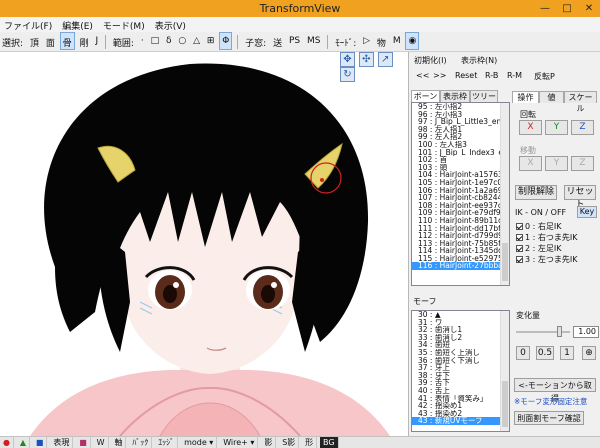 This screenshot has width=600, height=448. Describe the element at coordinates (40, 442) in the screenshot. I see `blue-square-icon: ■` at that location.